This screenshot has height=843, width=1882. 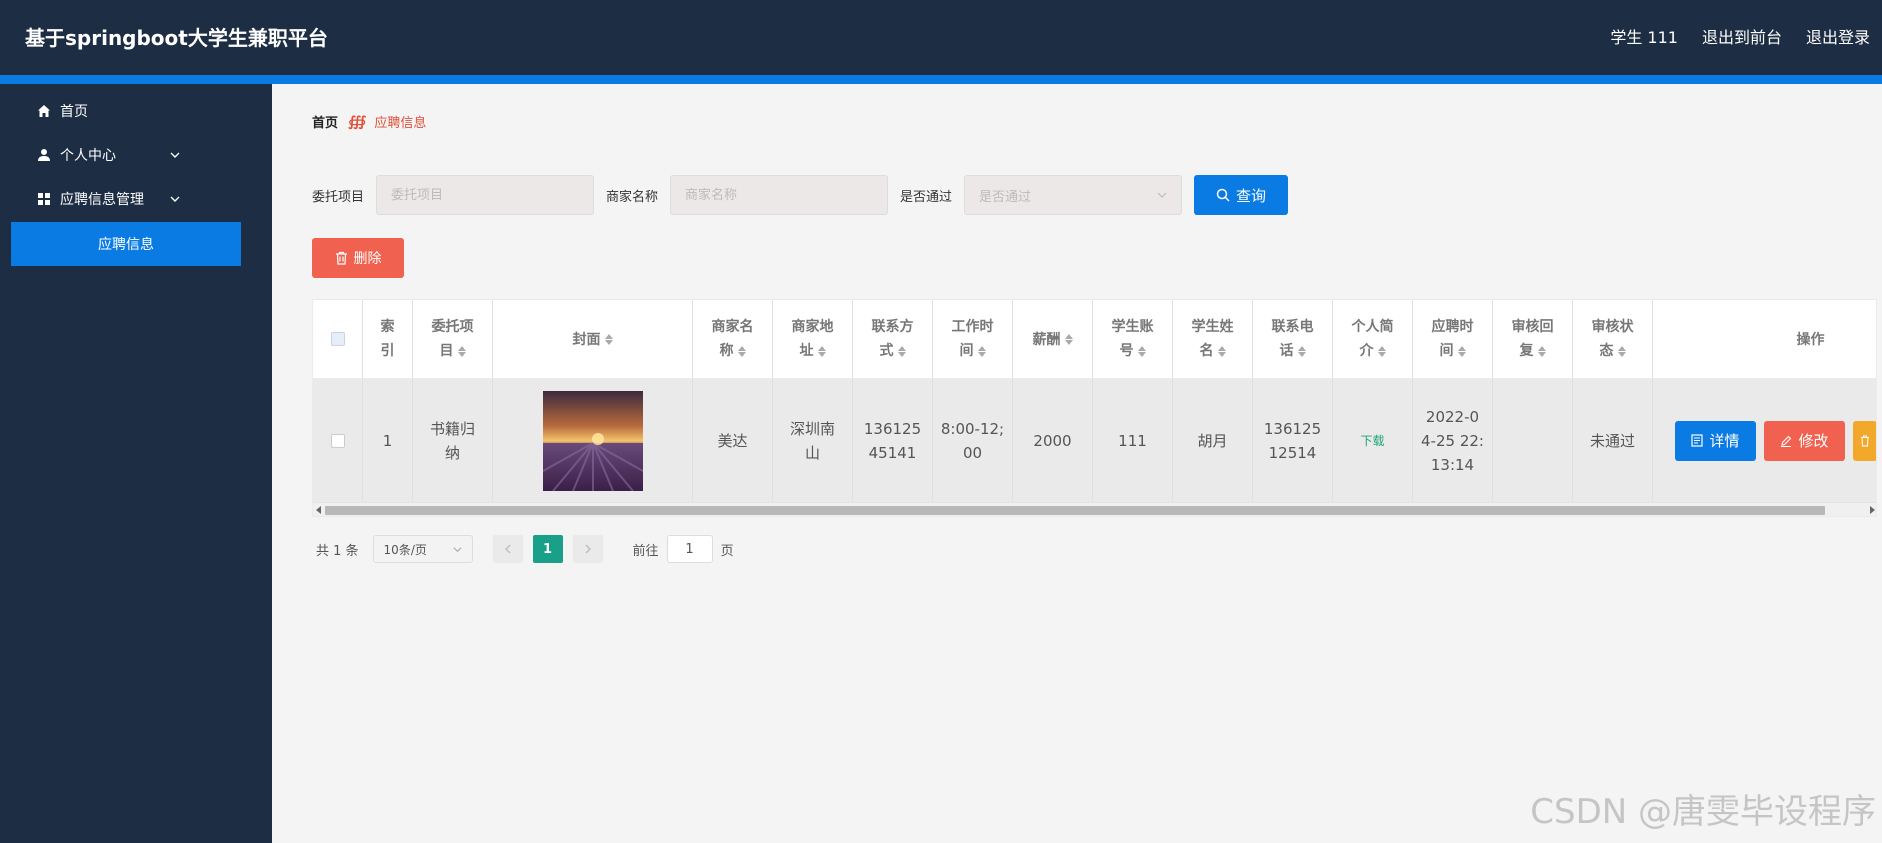 What do you see at coordinates (1293, 440) in the screenshot?
I see `cell-phone: 136125 12514` at bounding box center [1293, 440].